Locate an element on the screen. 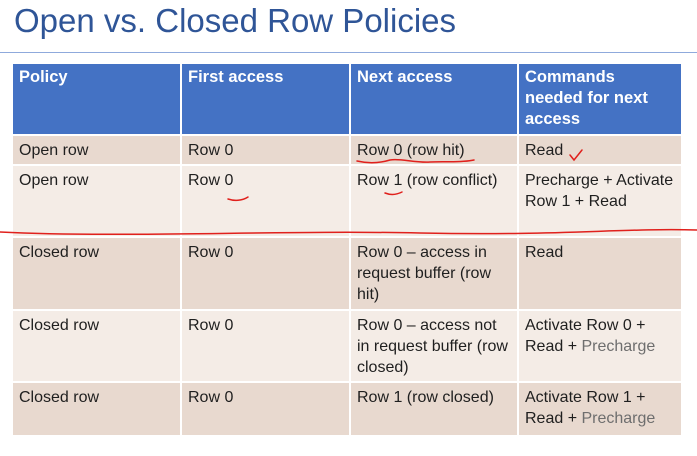 This screenshot has height=456, width=697. cell-commands: Precharge + Activate Row 1 + Read is located at coordinates (600, 201).